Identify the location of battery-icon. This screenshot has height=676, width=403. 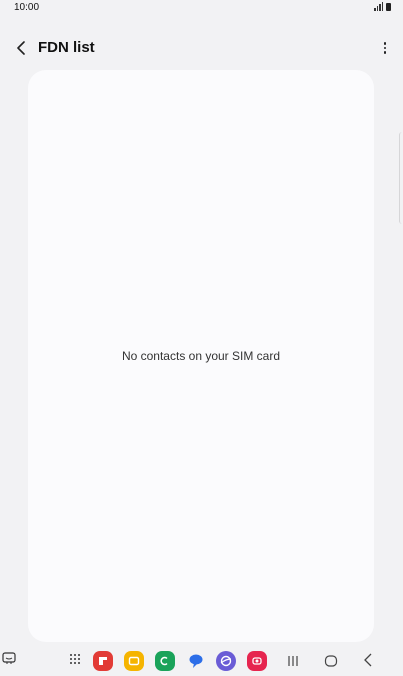
(388, 7).